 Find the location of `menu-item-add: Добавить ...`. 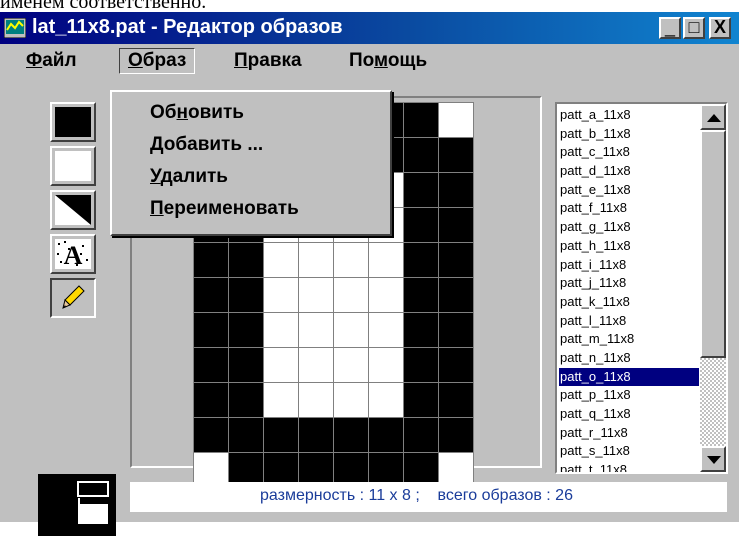

menu-item-add: Добавить ... is located at coordinates (206, 145).